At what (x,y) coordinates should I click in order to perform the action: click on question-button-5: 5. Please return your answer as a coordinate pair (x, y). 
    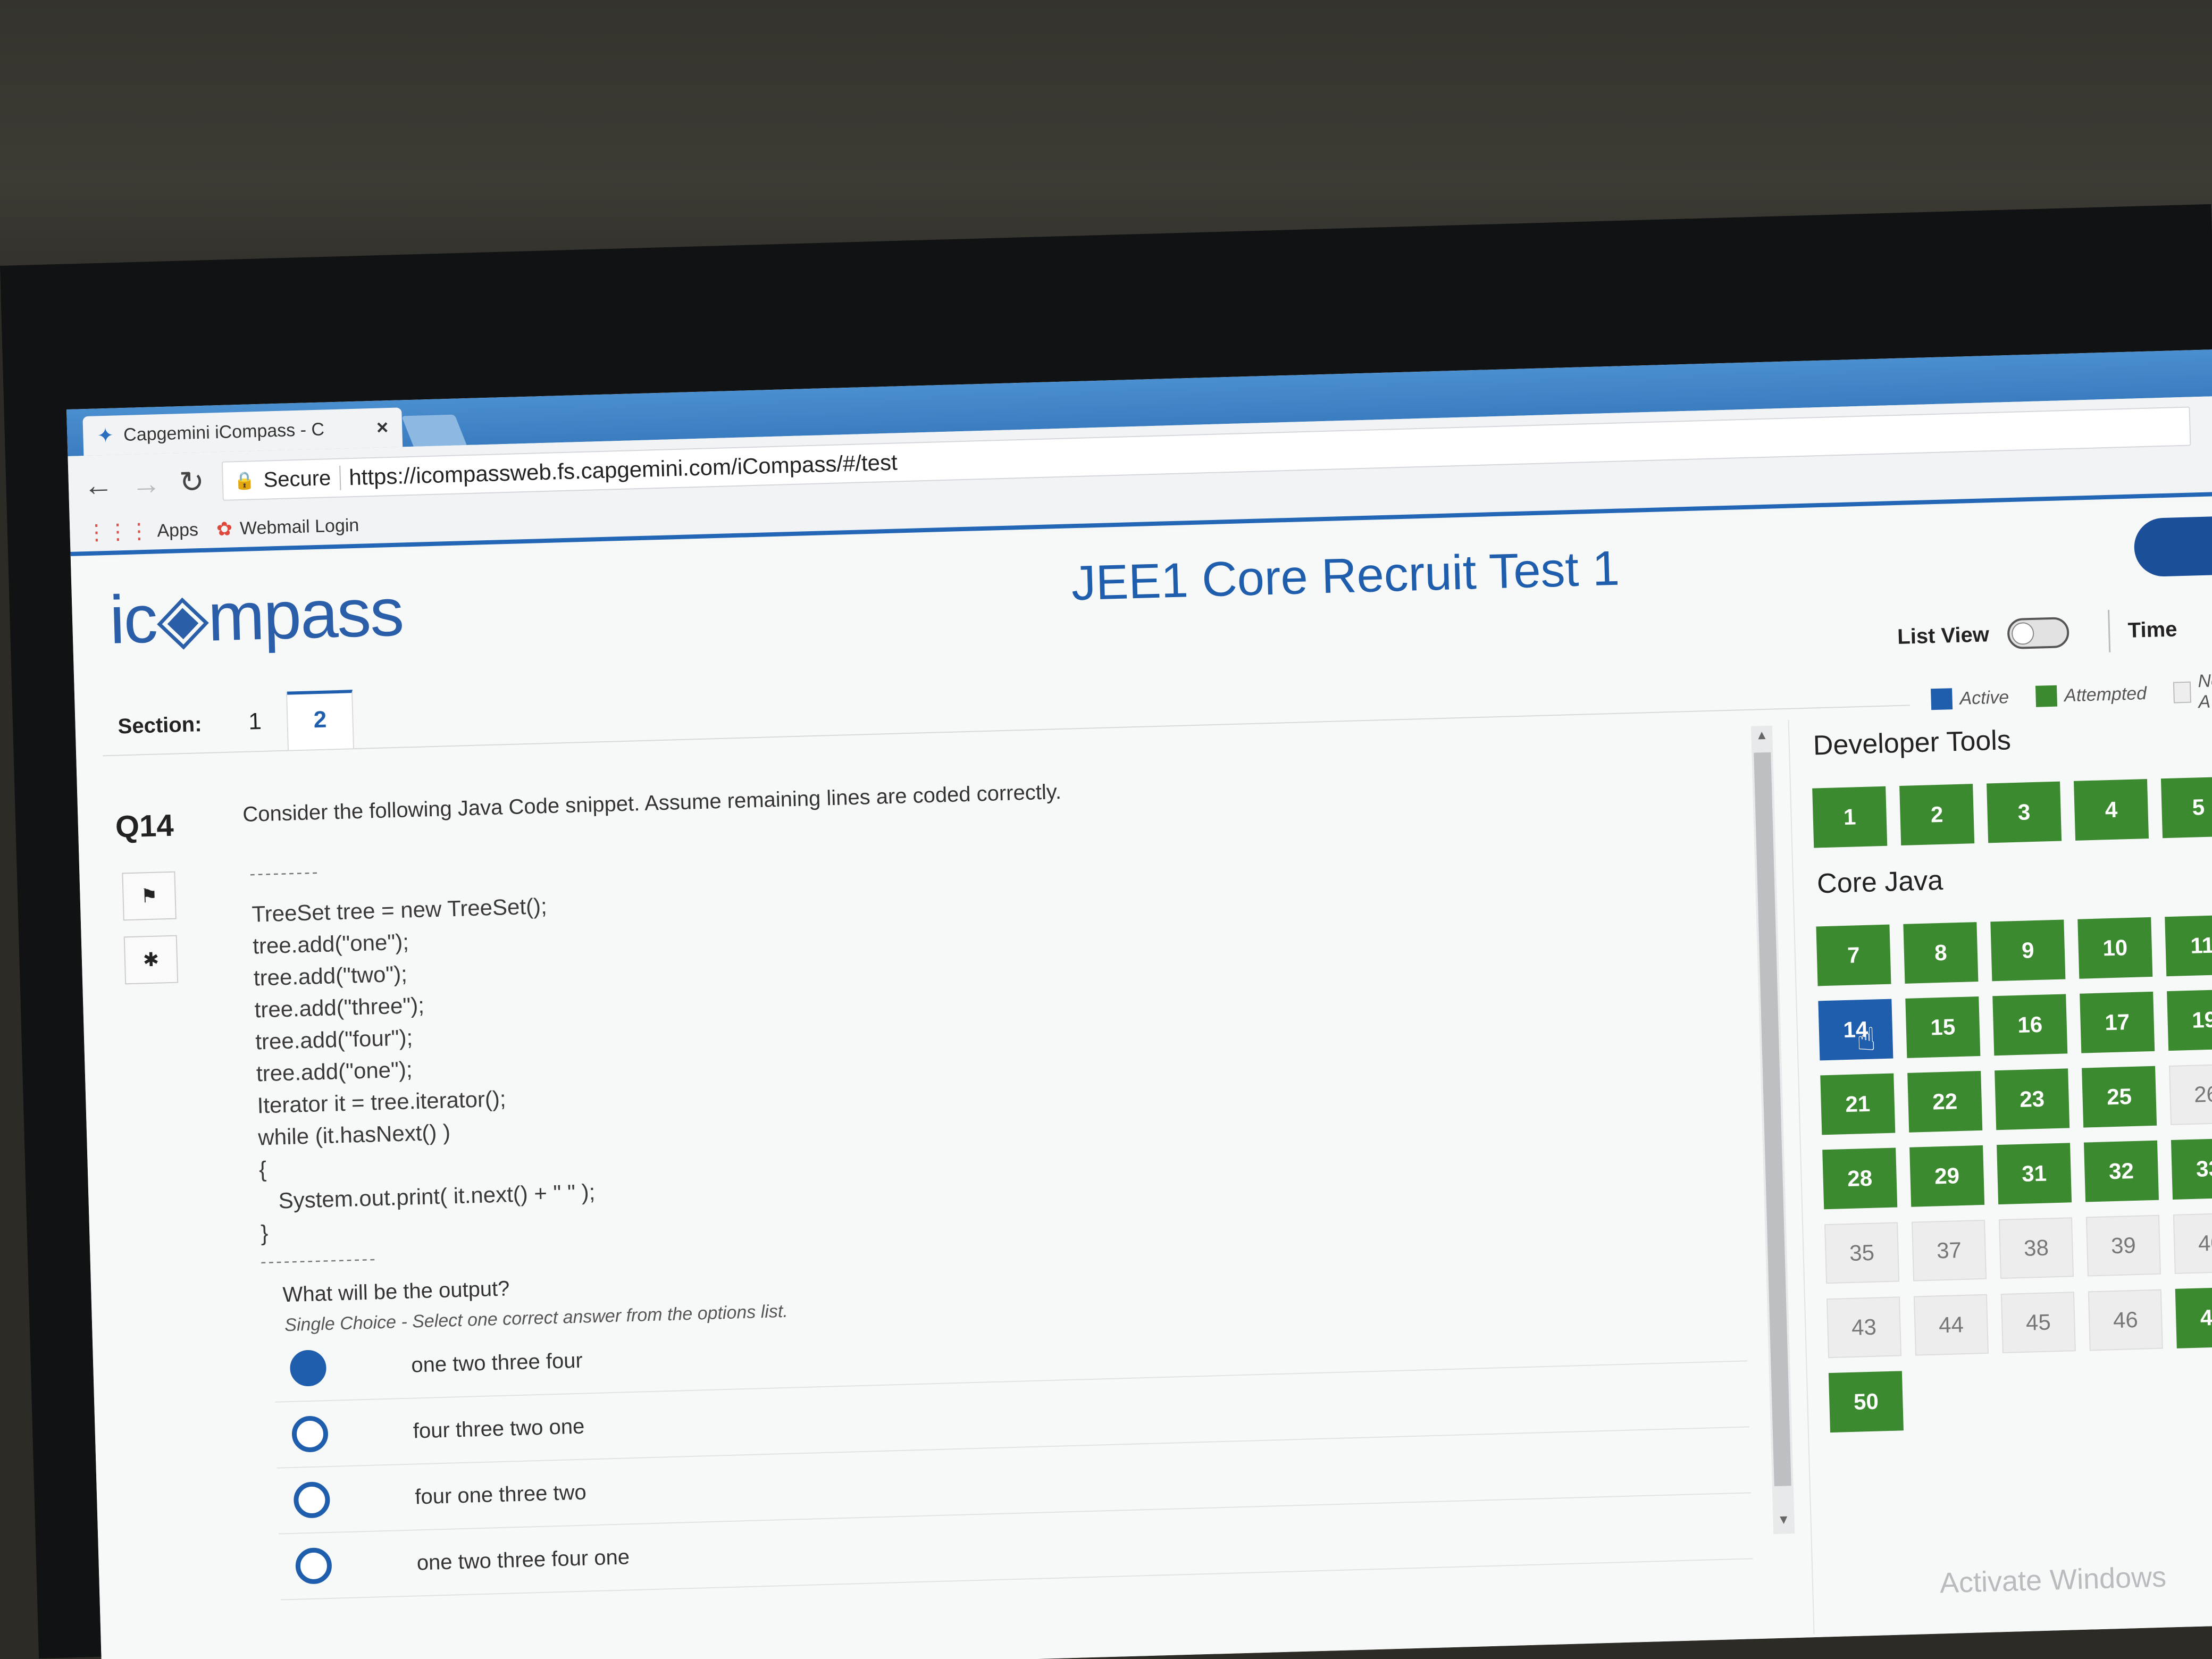
    Looking at the image, I should click on (2186, 807).